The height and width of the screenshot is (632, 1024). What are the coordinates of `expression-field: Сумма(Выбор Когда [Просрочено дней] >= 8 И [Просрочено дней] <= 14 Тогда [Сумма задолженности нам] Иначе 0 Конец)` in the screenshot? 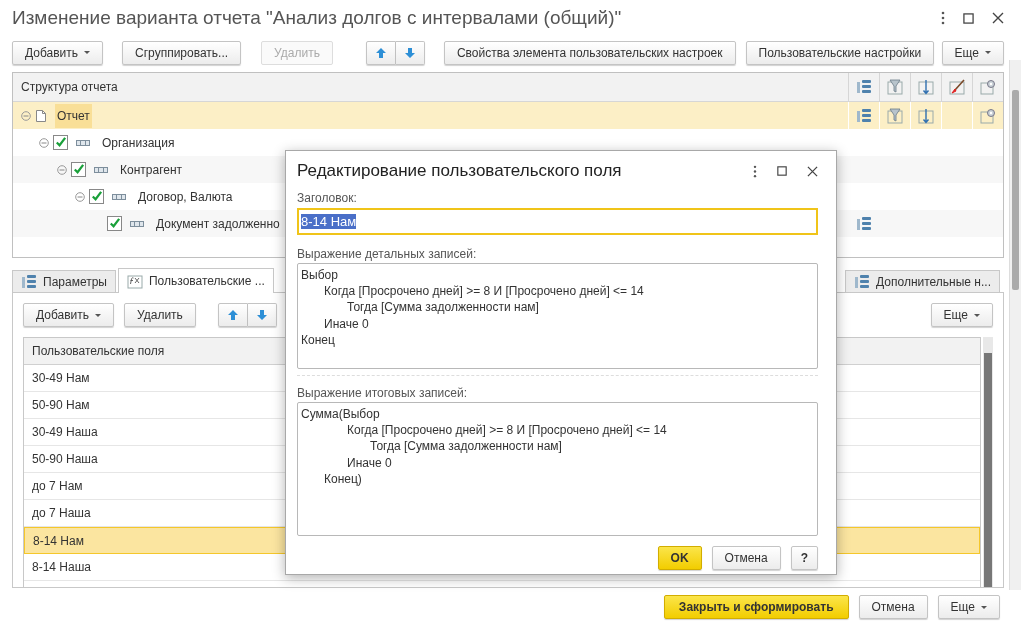 It's located at (557, 469).